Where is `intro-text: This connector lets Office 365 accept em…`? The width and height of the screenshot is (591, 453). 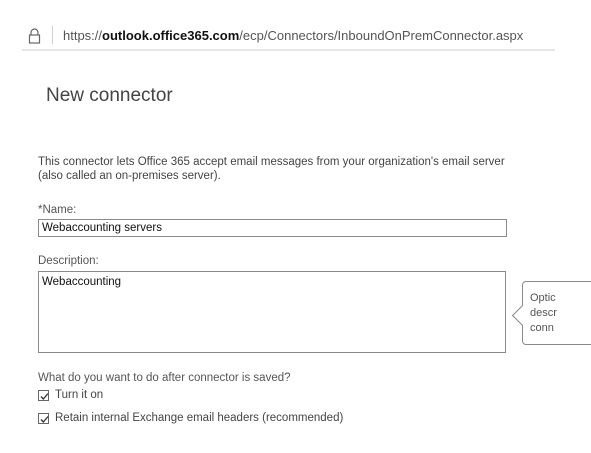 intro-text: This connector lets Office 365 accept em… is located at coordinates (271, 169).